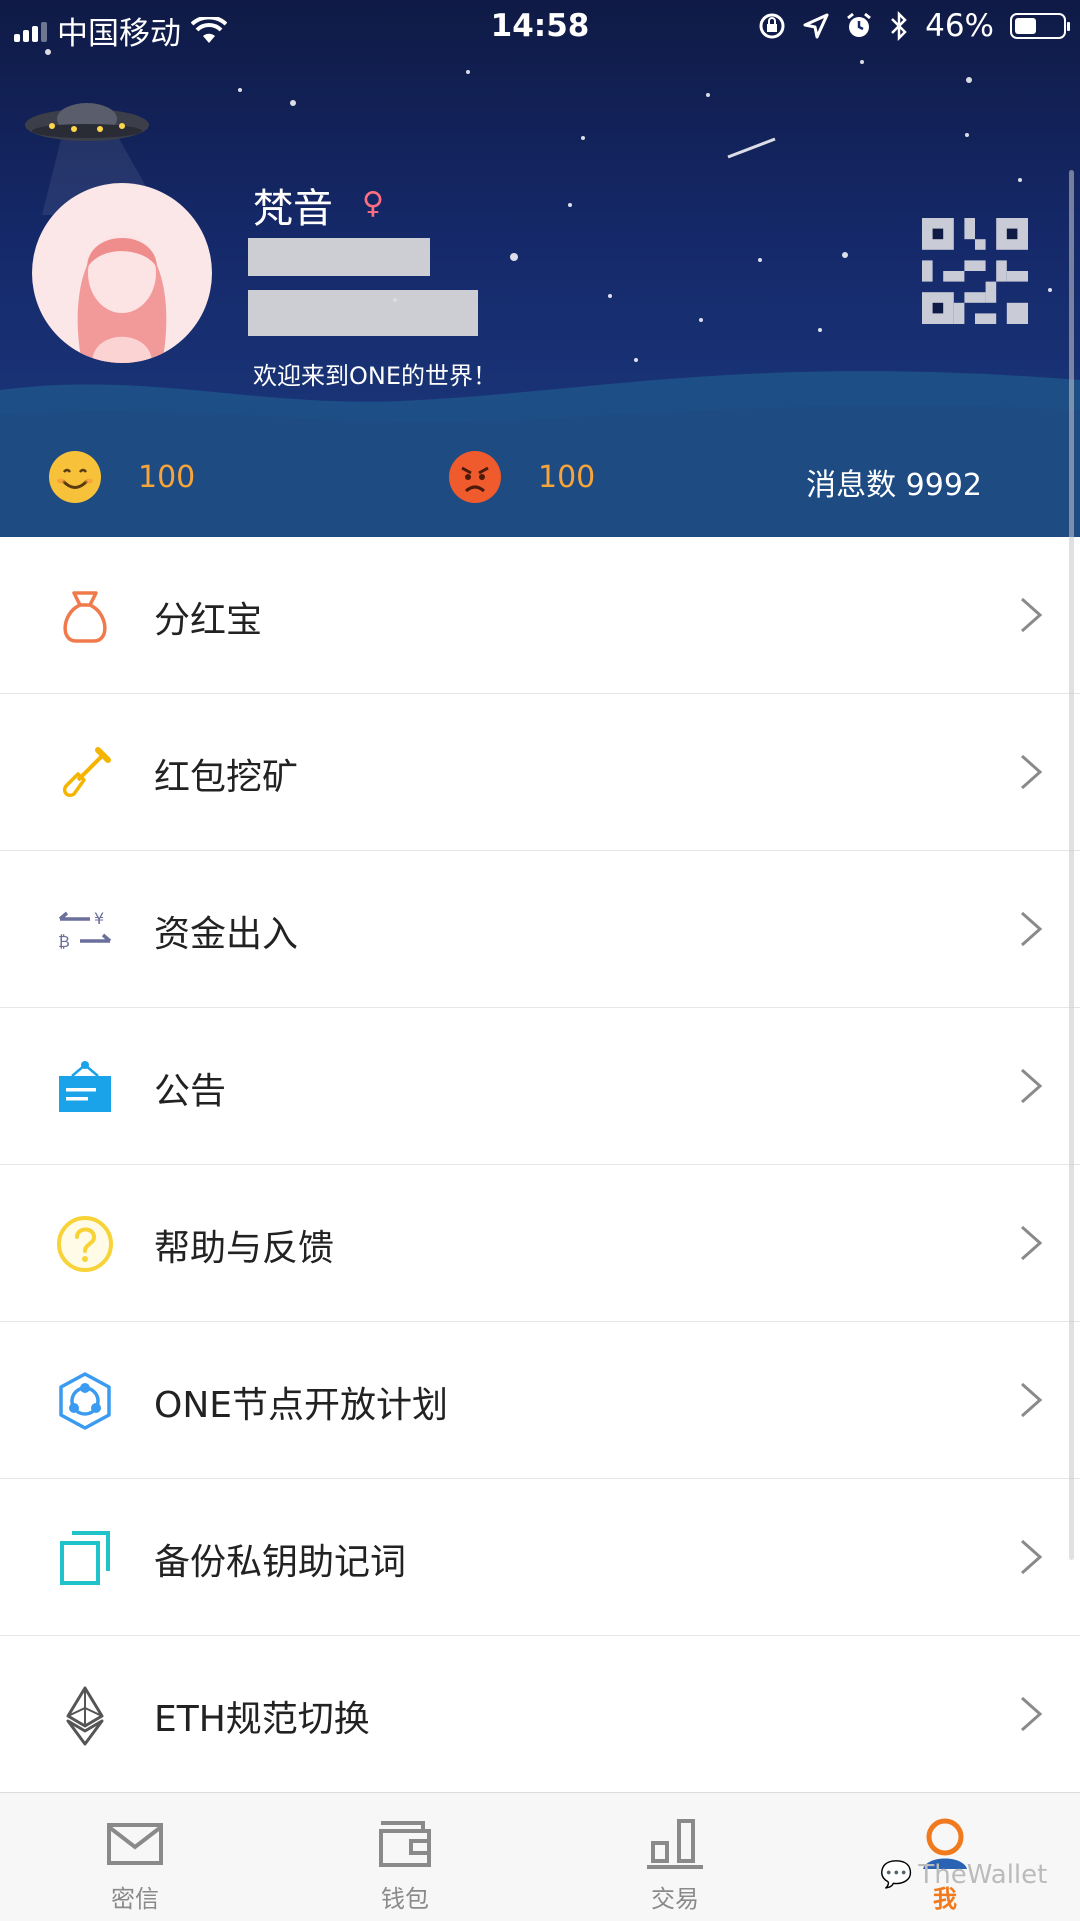 This screenshot has height=1921, width=1080. I want to click on angry-count: 100, so click(567, 477).